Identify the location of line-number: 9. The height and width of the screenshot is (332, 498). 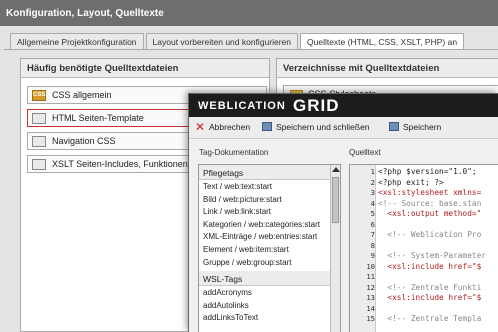
(372, 255).